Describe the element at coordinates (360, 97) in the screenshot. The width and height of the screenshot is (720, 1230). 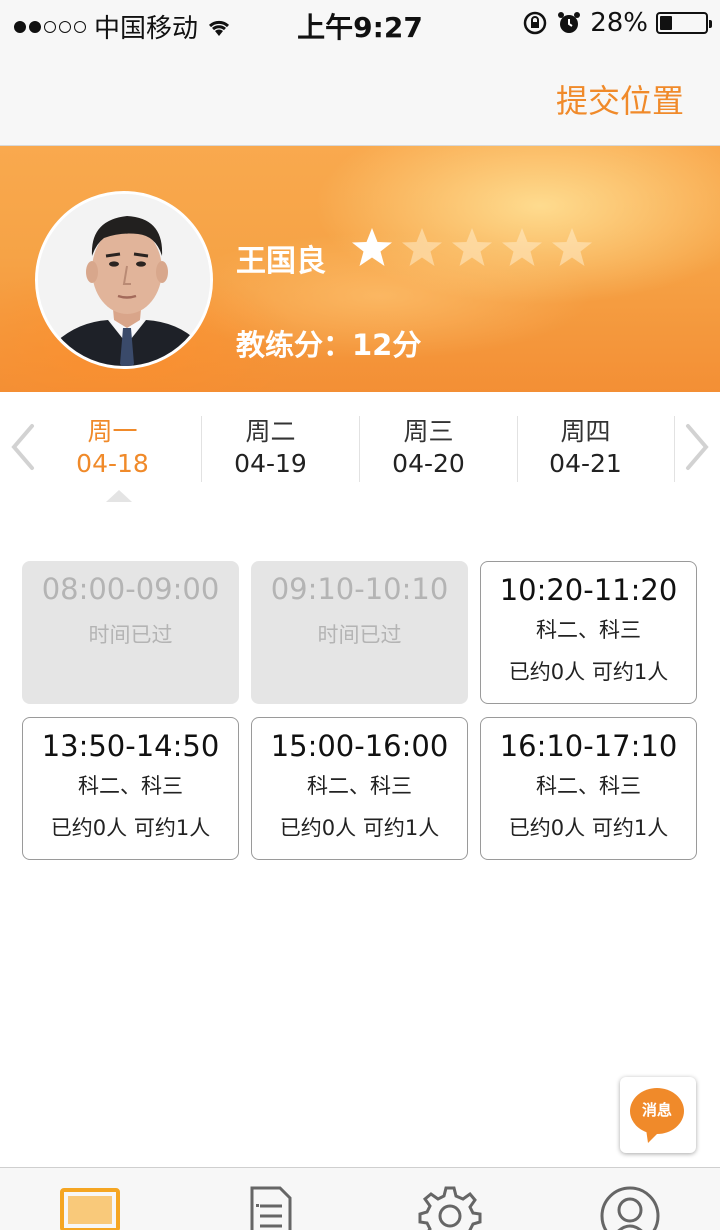
I see `navigation-bar: 提交位置` at that location.